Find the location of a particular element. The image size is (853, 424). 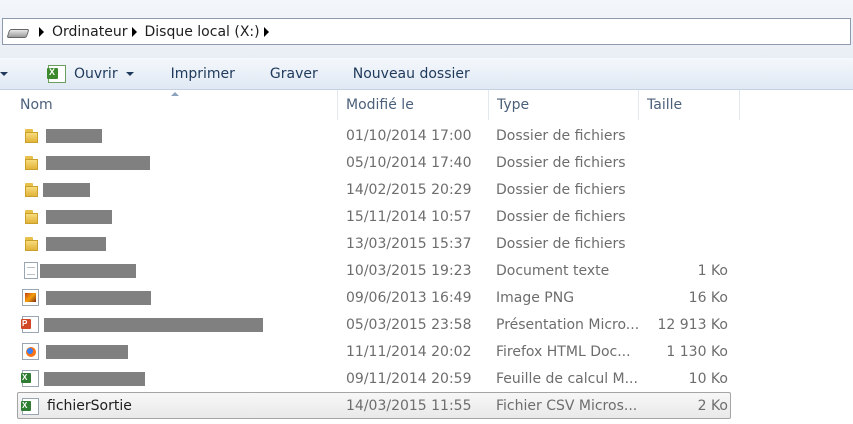

new-folder-button: Nouveau dossier is located at coordinates (411, 74).